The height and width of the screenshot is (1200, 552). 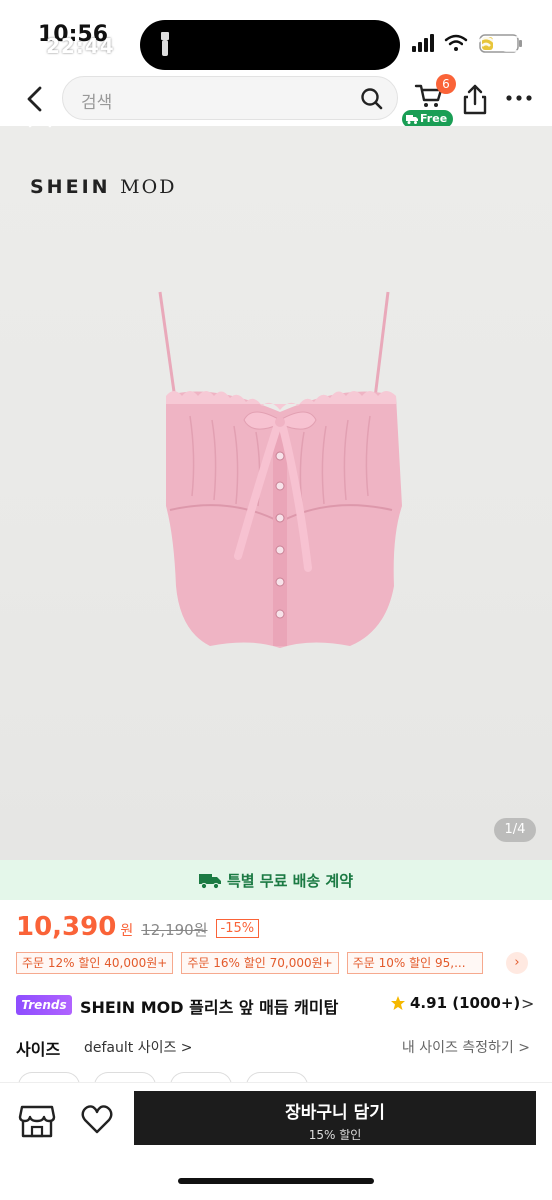 What do you see at coordinates (260, 963) in the screenshot?
I see `coupon-chip: 주문 16% 할인 70,000원+` at bounding box center [260, 963].